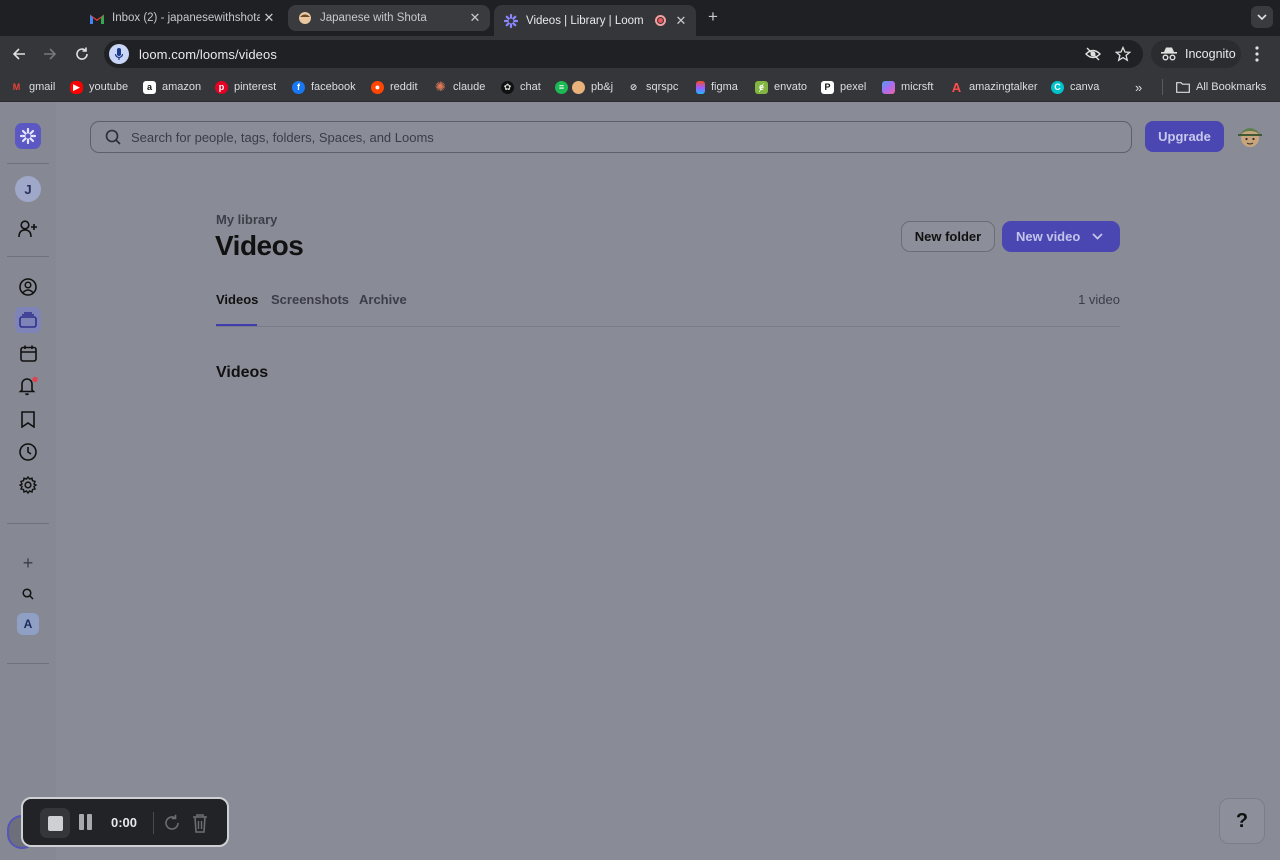 This screenshot has height=860, width=1280. I want to click on tab-japanese-with-shota: Japanese with Shota ✕, so click(389, 18).